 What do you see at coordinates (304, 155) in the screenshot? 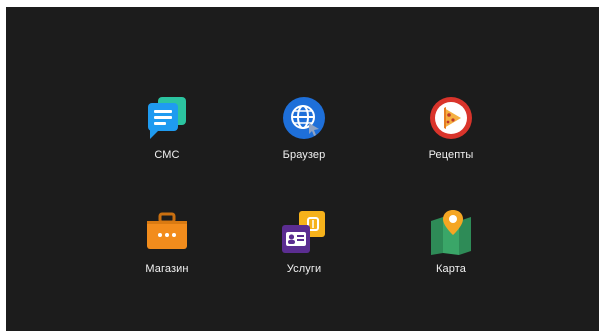
I see `app-label-browser: Браузер` at bounding box center [304, 155].